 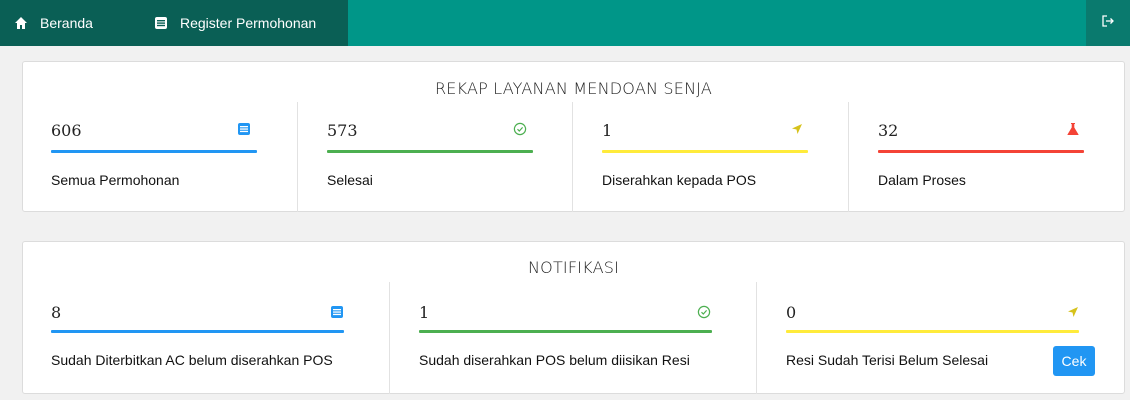 What do you see at coordinates (679, 180) in the screenshot?
I see `stat-label: Diserahkan kepada POS` at bounding box center [679, 180].